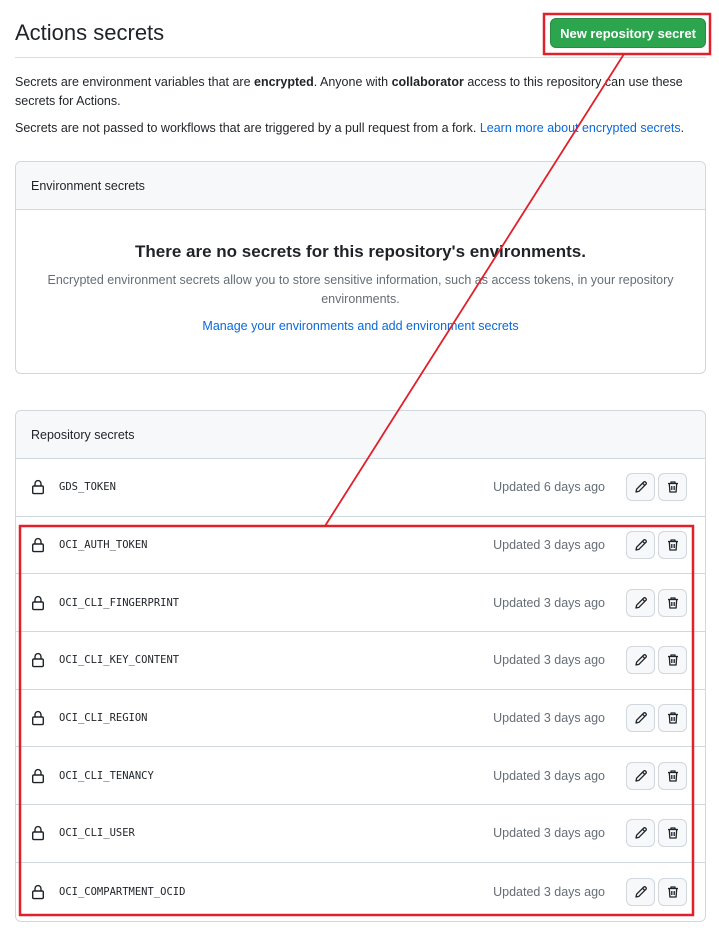 The image size is (719, 935). What do you see at coordinates (360, 488) in the screenshot?
I see `secret-row: GDS_TOKEN Updated 6 days ago` at bounding box center [360, 488].